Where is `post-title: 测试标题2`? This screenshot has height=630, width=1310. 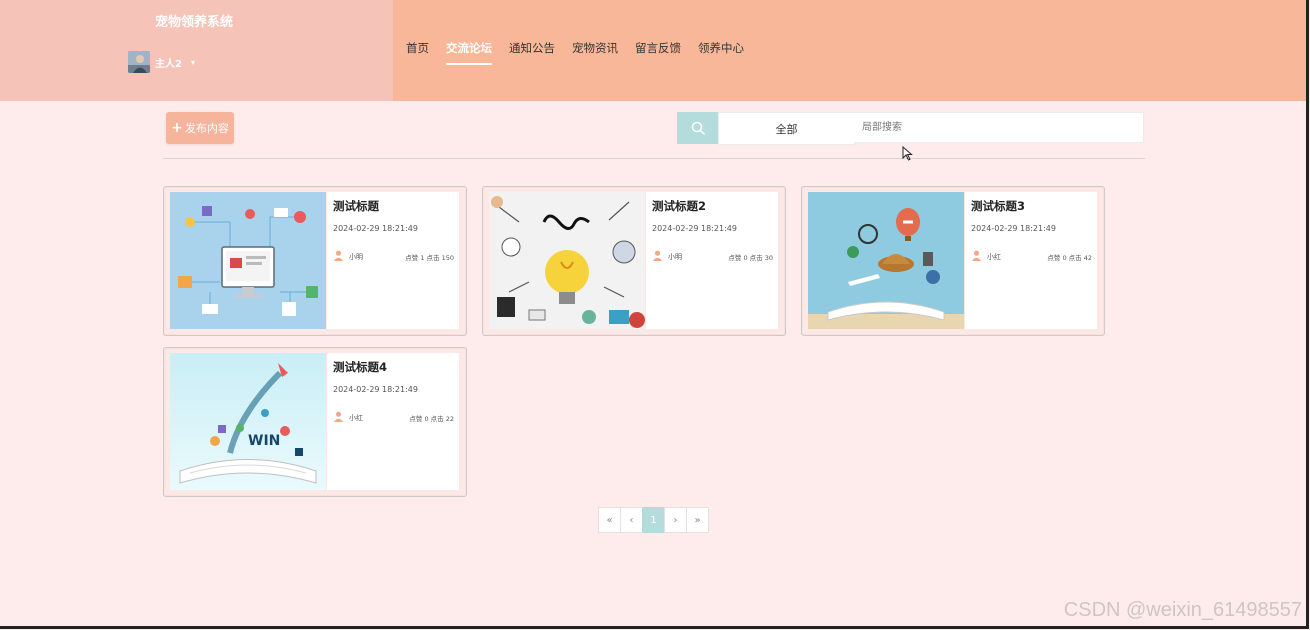
post-title: 测试标题2 is located at coordinates (679, 206).